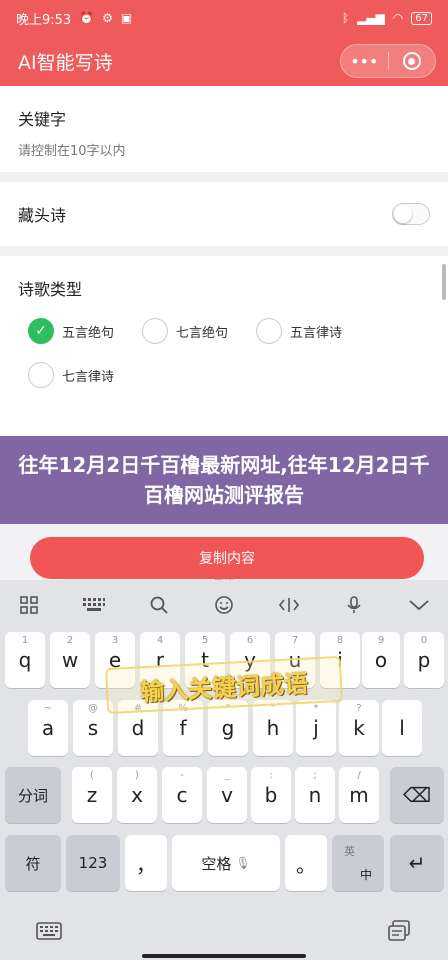  I want to click on key-alt: _, so click(227, 775).